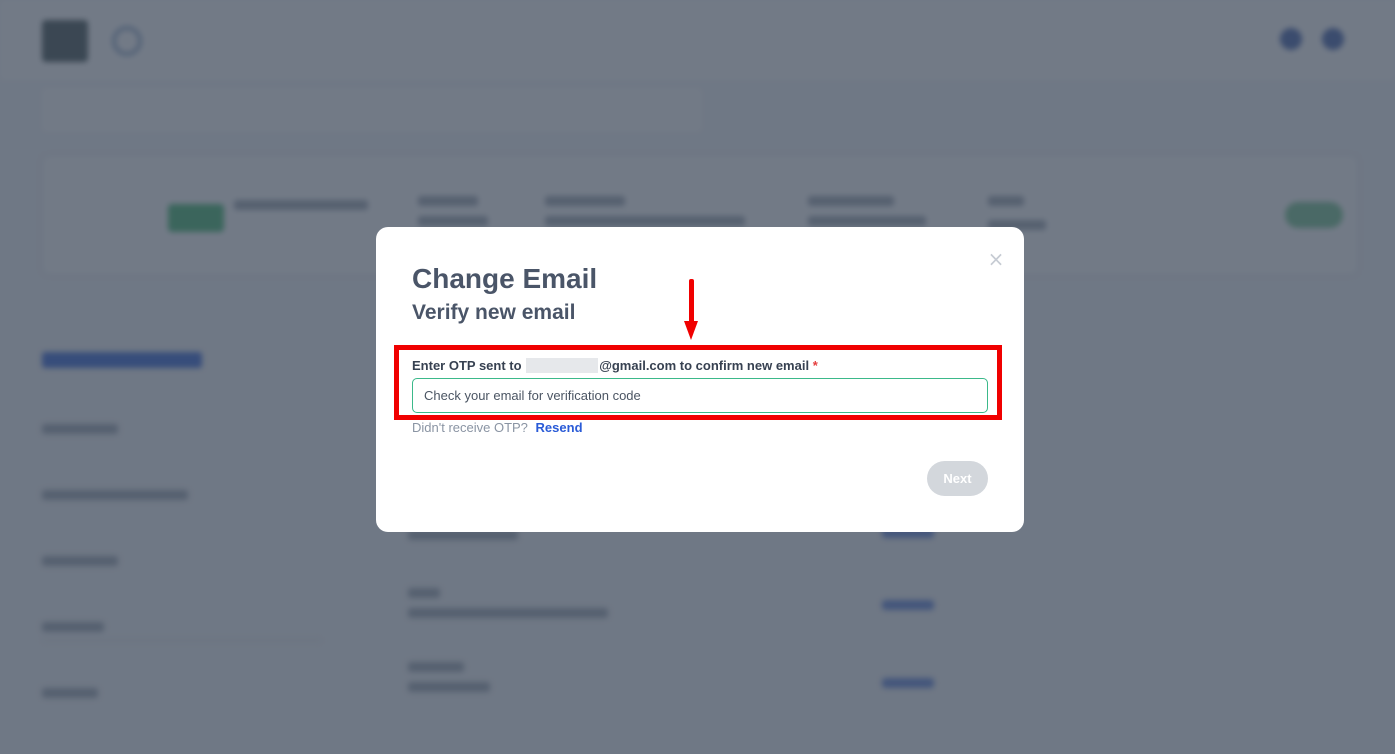 This screenshot has height=754, width=1395. Describe the element at coordinates (996, 259) in the screenshot. I see `close-icon: ×` at that location.